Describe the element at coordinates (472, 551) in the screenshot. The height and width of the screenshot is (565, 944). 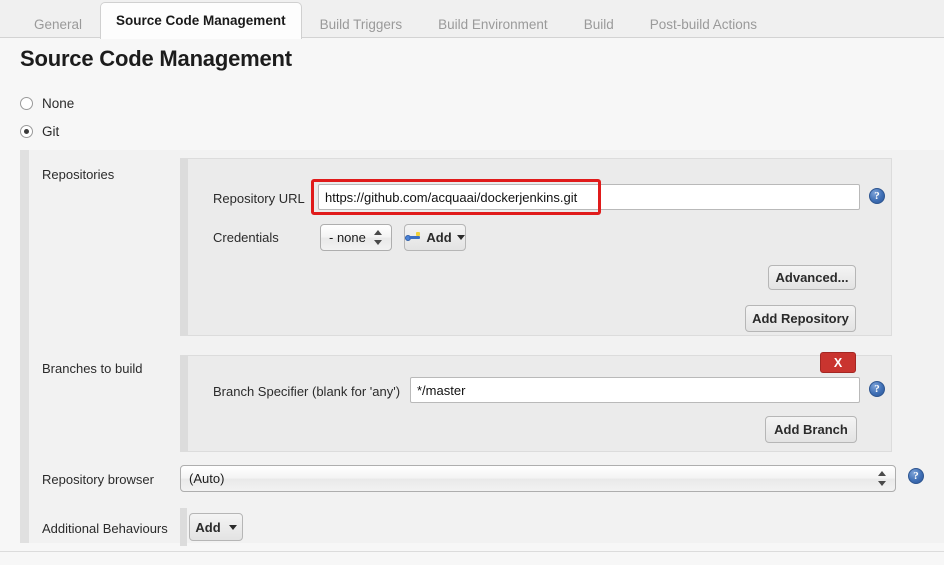
I see `bottom-divider` at that location.